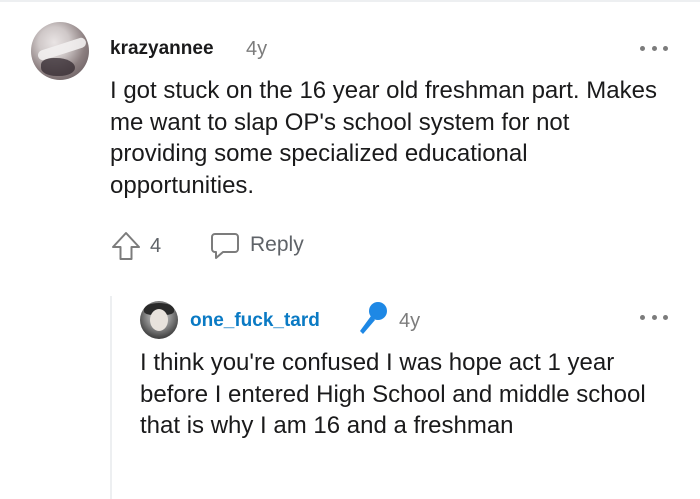 The image size is (700, 499). Describe the element at coordinates (255, 321) in the screenshot. I see `reply-username: one_fuck_tard` at that location.